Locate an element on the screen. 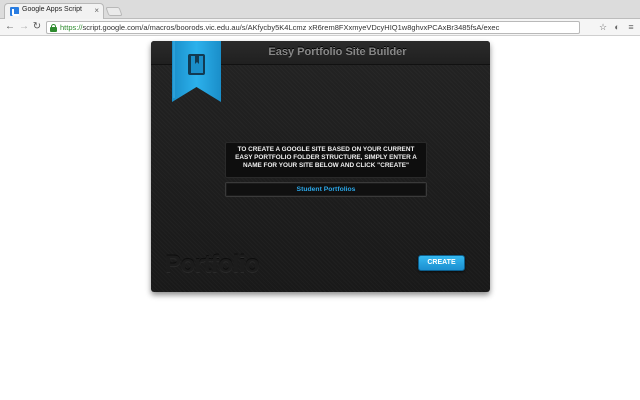 This screenshot has width=640, height=400. bookmark-icon is located at coordinates (196, 71).